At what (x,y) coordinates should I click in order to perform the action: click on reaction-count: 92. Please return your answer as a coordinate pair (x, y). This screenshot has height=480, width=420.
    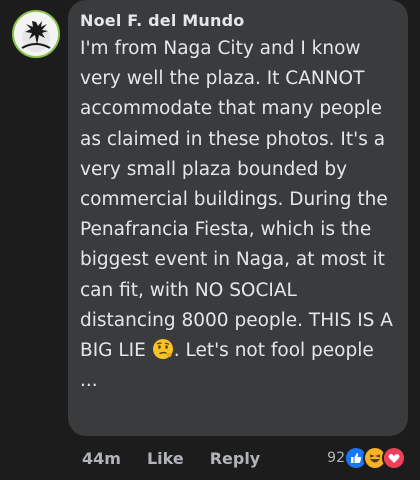
    Looking at the image, I should click on (336, 458).